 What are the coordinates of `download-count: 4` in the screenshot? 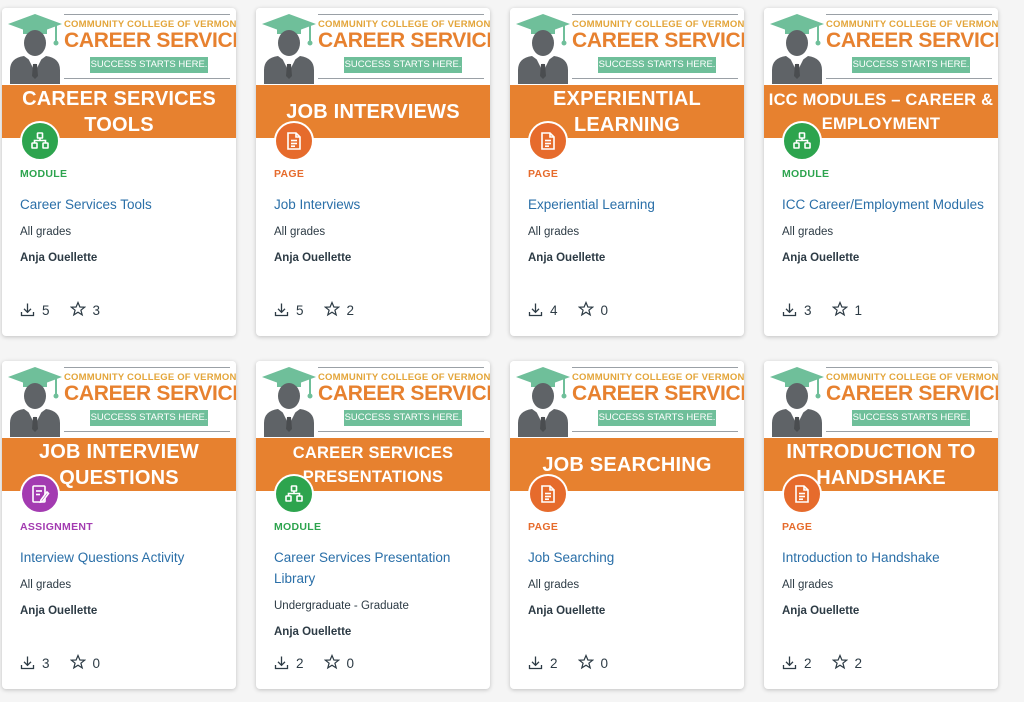 It's located at (543, 311).